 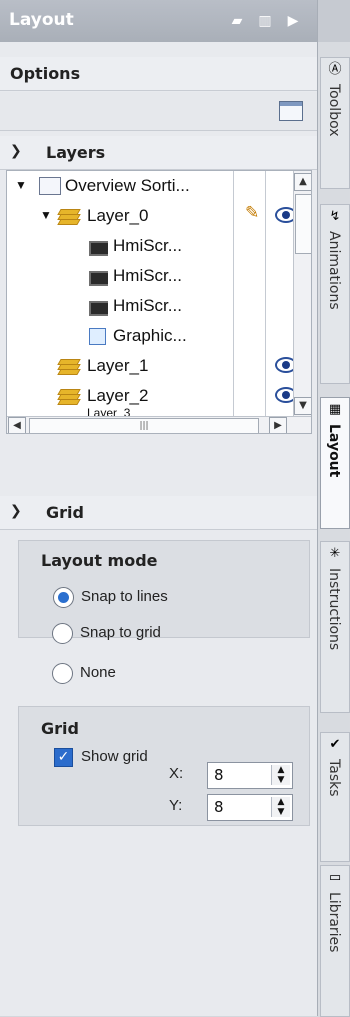 What do you see at coordinates (118, 215) in the screenshot?
I see `tree-label: Layer_0` at bounding box center [118, 215].